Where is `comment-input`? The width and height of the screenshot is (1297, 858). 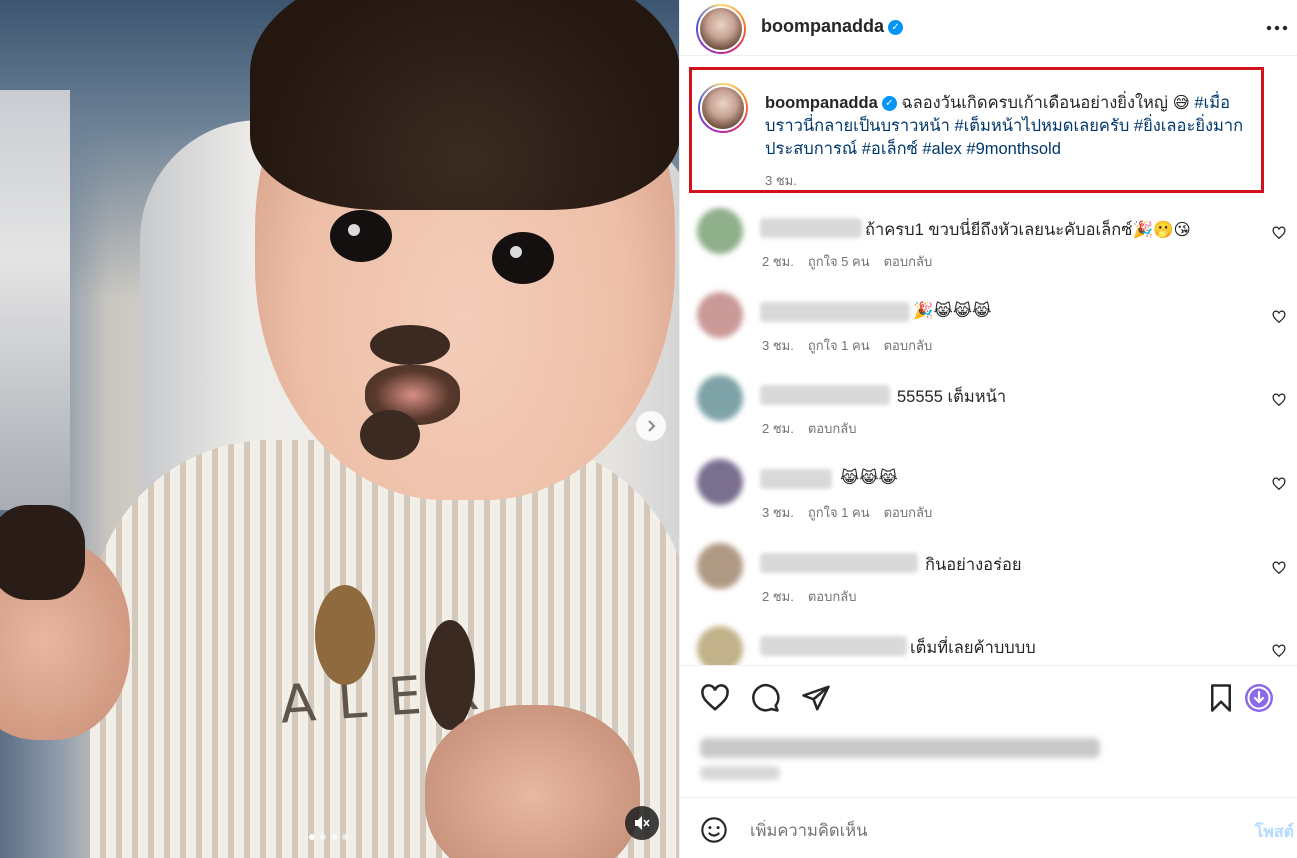 comment-input is located at coordinates (970, 831).